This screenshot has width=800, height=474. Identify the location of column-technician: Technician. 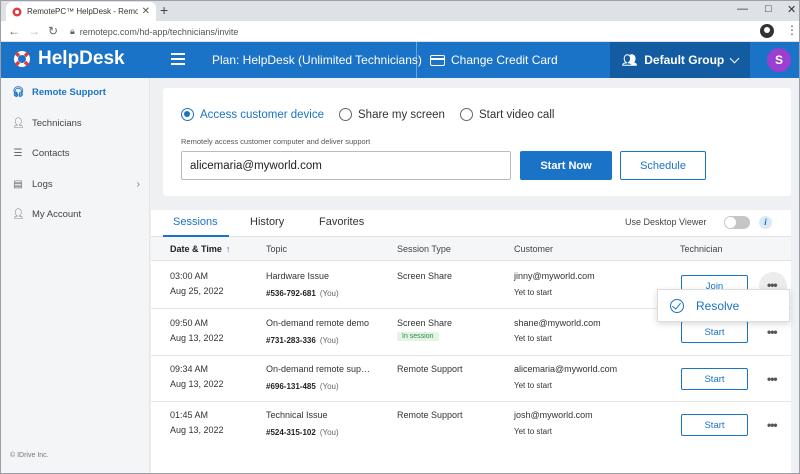
(701, 249).